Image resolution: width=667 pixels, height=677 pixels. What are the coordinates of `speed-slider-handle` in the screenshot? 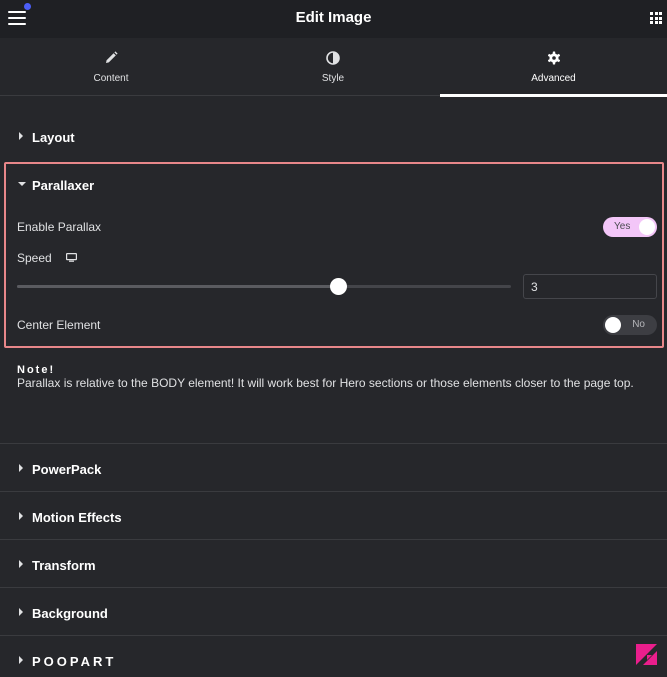 It's located at (339, 286).